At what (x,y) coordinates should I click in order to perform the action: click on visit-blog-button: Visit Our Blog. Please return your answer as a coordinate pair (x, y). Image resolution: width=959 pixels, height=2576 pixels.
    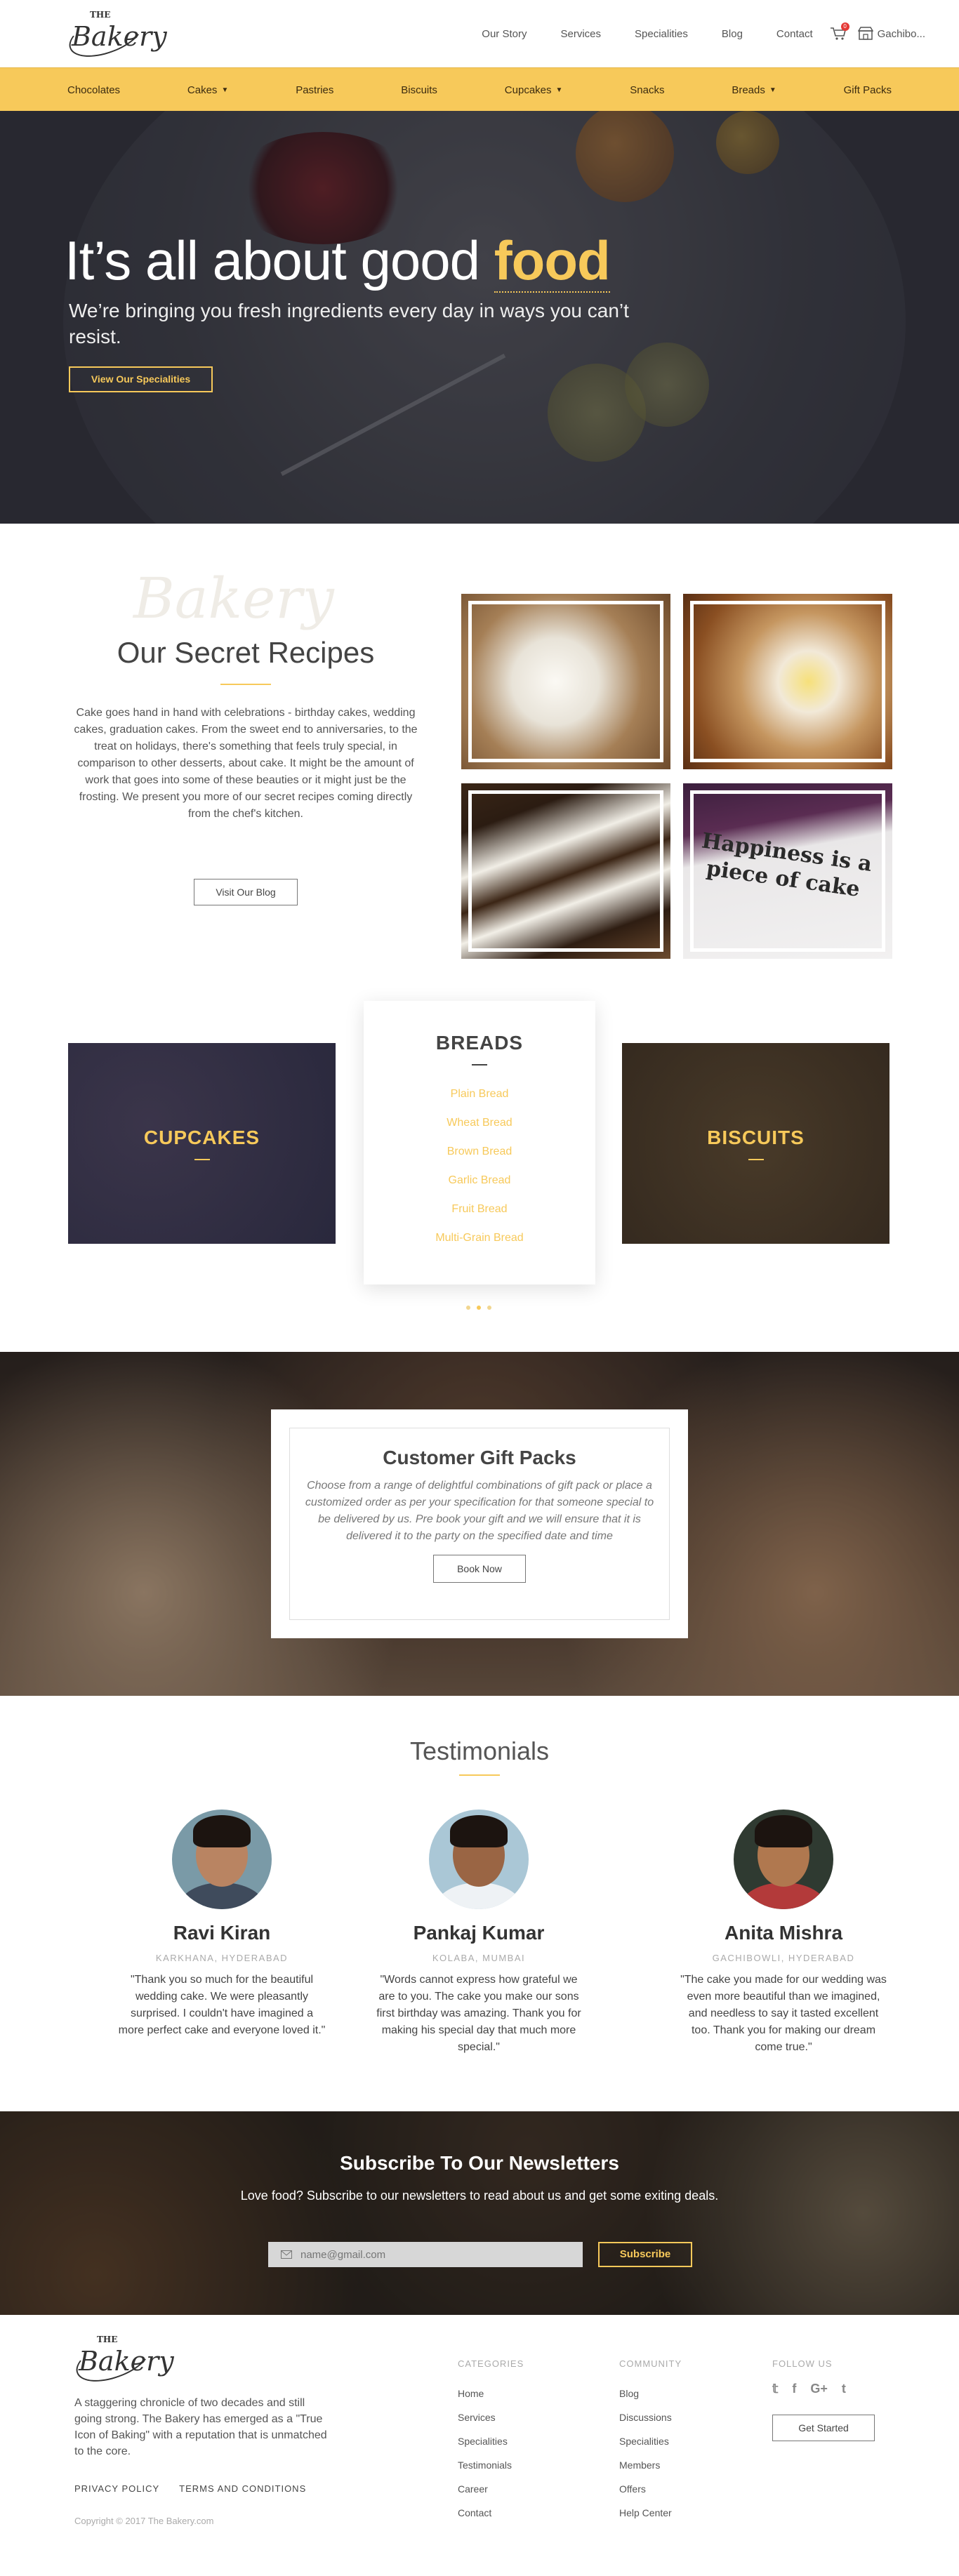
    Looking at the image, I should click on (246, 892).